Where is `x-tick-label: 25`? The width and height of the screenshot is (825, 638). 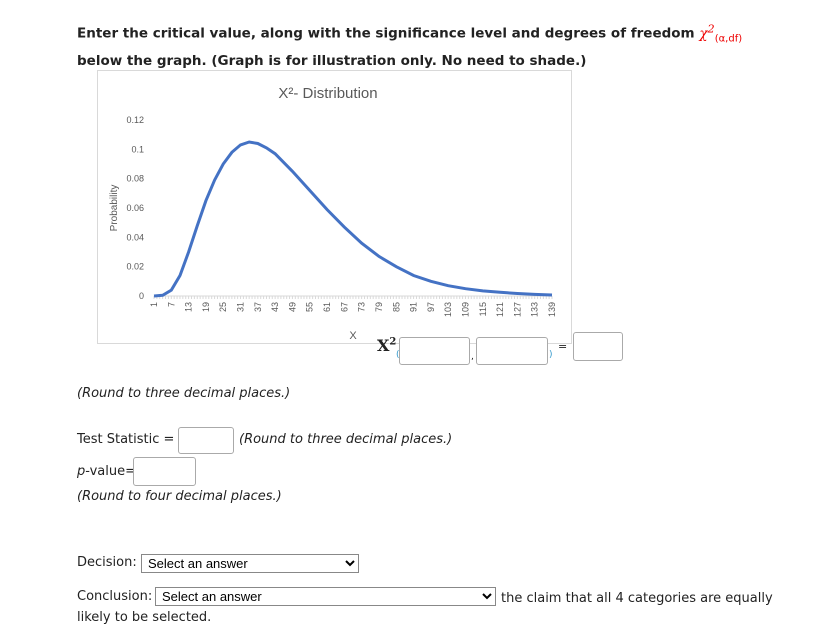
x-tick-label: 25 is located at coordinates (223, 307).